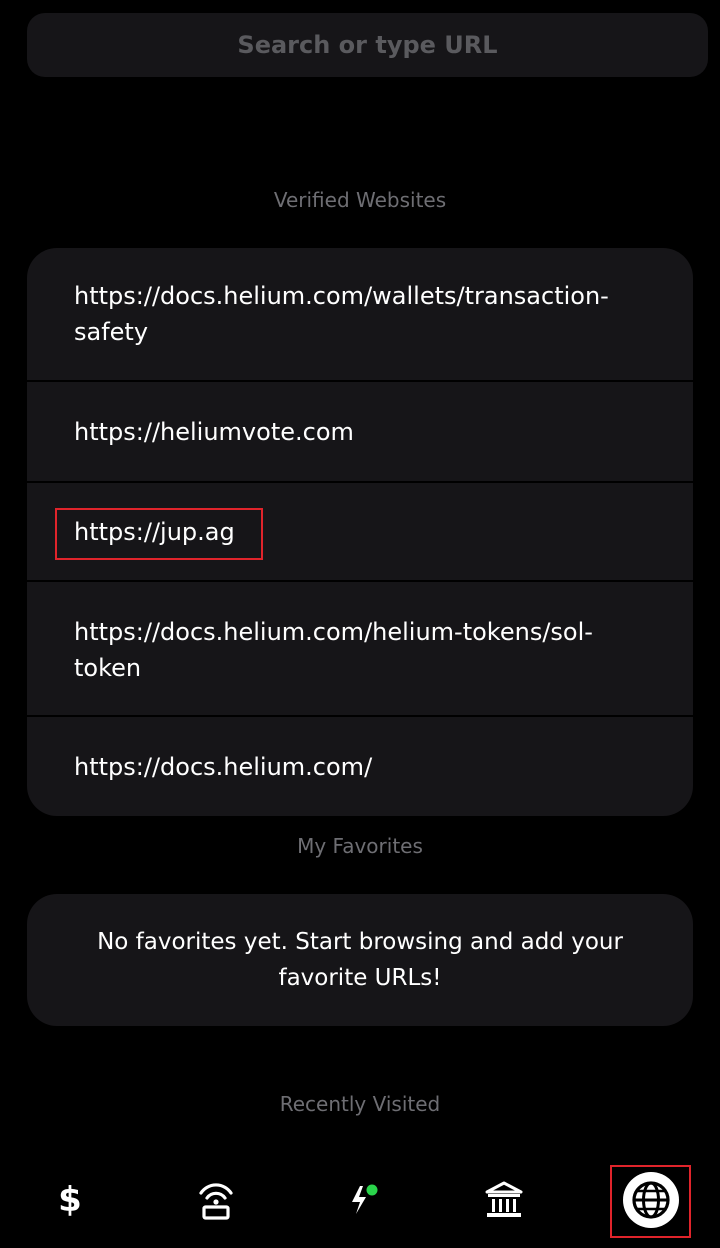 The width and height of the screenshot is (720, 1248). I want to click on verified-site-item: https://docs.helium.com/, so click(360, 766).